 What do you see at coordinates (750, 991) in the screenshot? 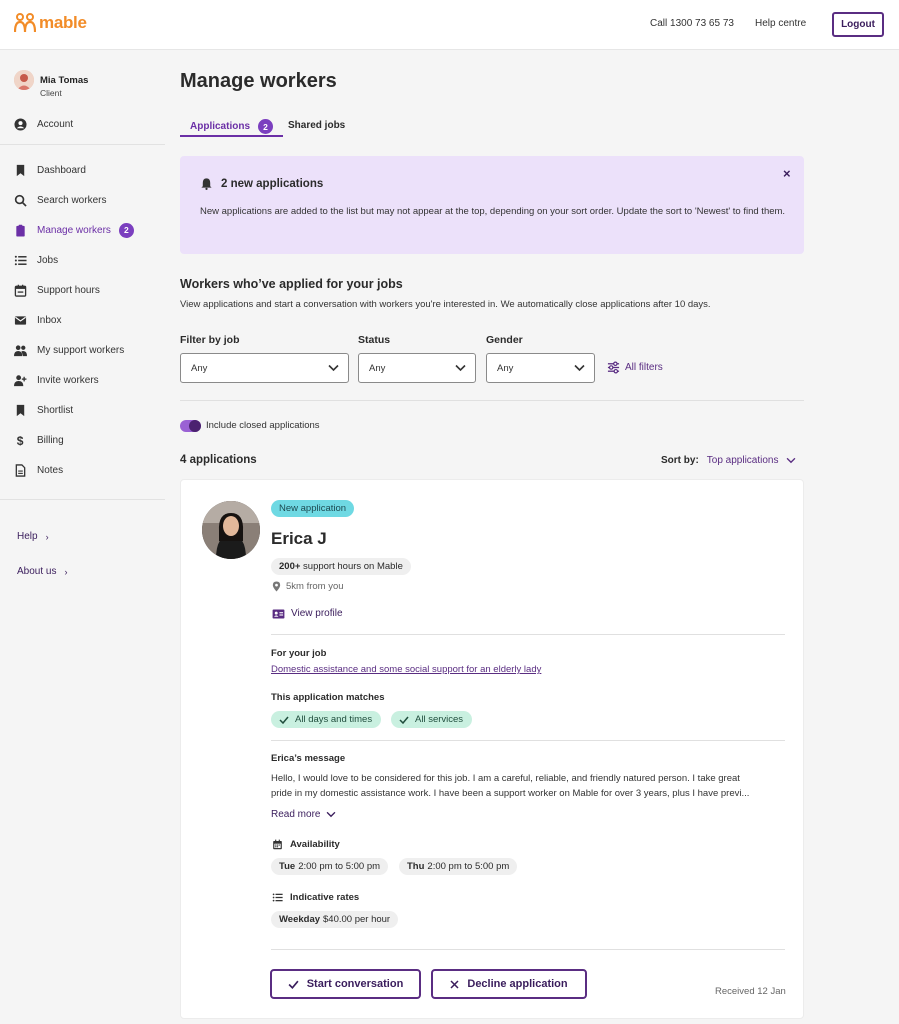
I see `received-date: Received 12 Jan` at bounding box center [750, 991].